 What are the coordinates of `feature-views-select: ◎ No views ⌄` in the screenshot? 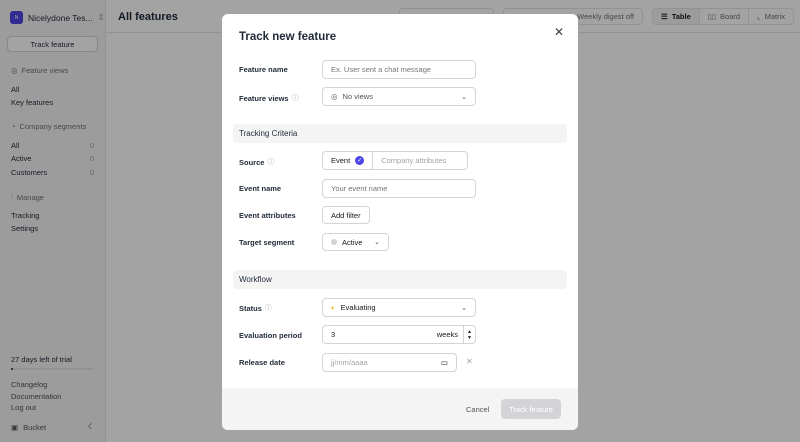 It's located at (399, 96).